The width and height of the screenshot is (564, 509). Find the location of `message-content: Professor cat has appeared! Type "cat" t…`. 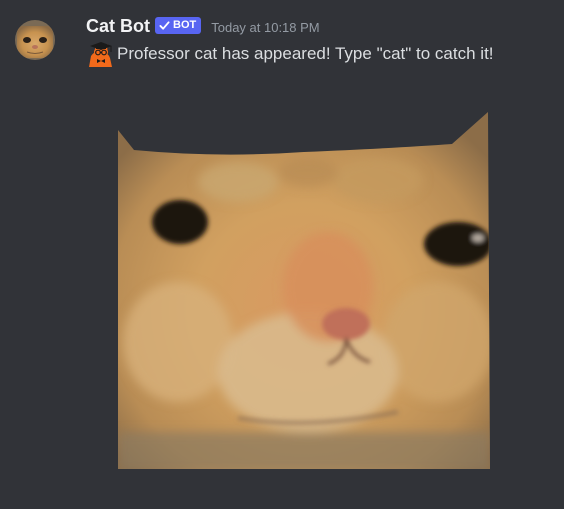

message-content: Professor cat has appeared! Type "cat" t… is located at coordinates (290, 54).